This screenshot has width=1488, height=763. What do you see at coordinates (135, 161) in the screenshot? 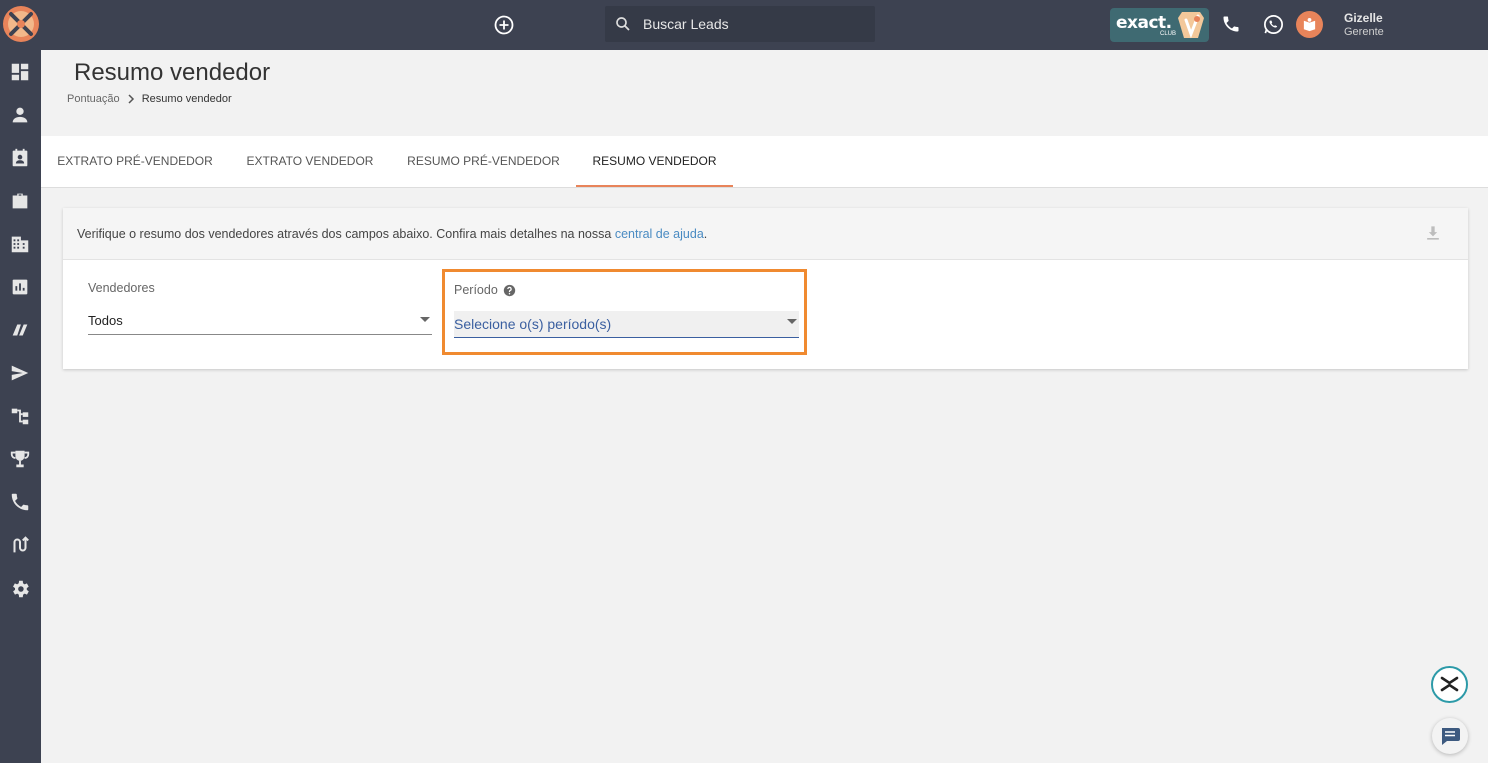
I see `tab-extrato-pre-vendedor: EXTRATO PRÉ-VENDEDOR` at bounding box center [135, 161].